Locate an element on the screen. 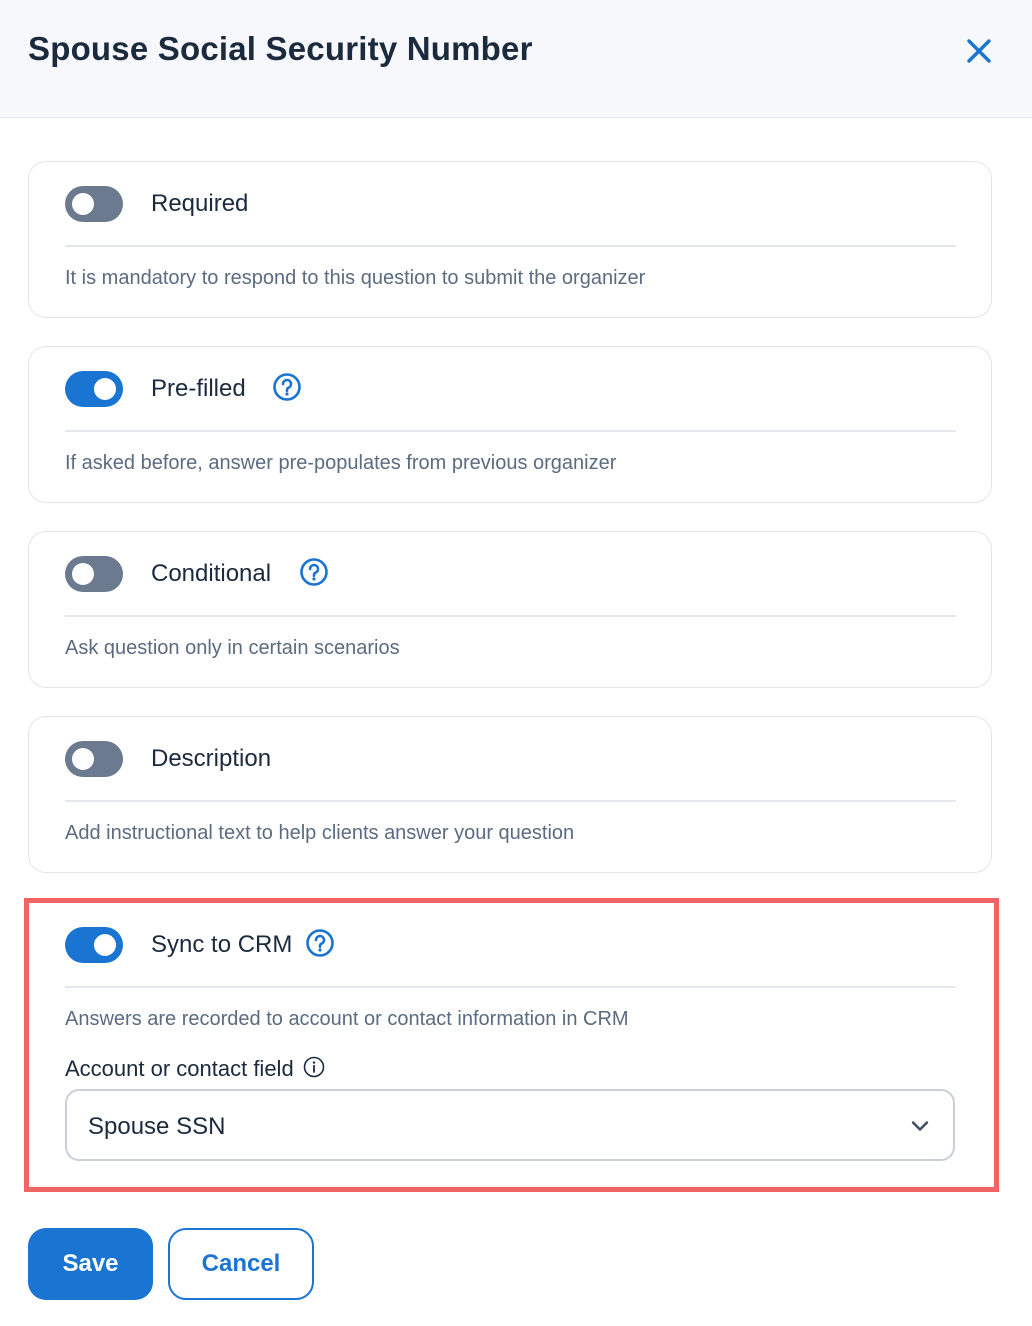 This screenshot has height=1326, width=1032. save-button: Save is located at coordinates (90, 1264).